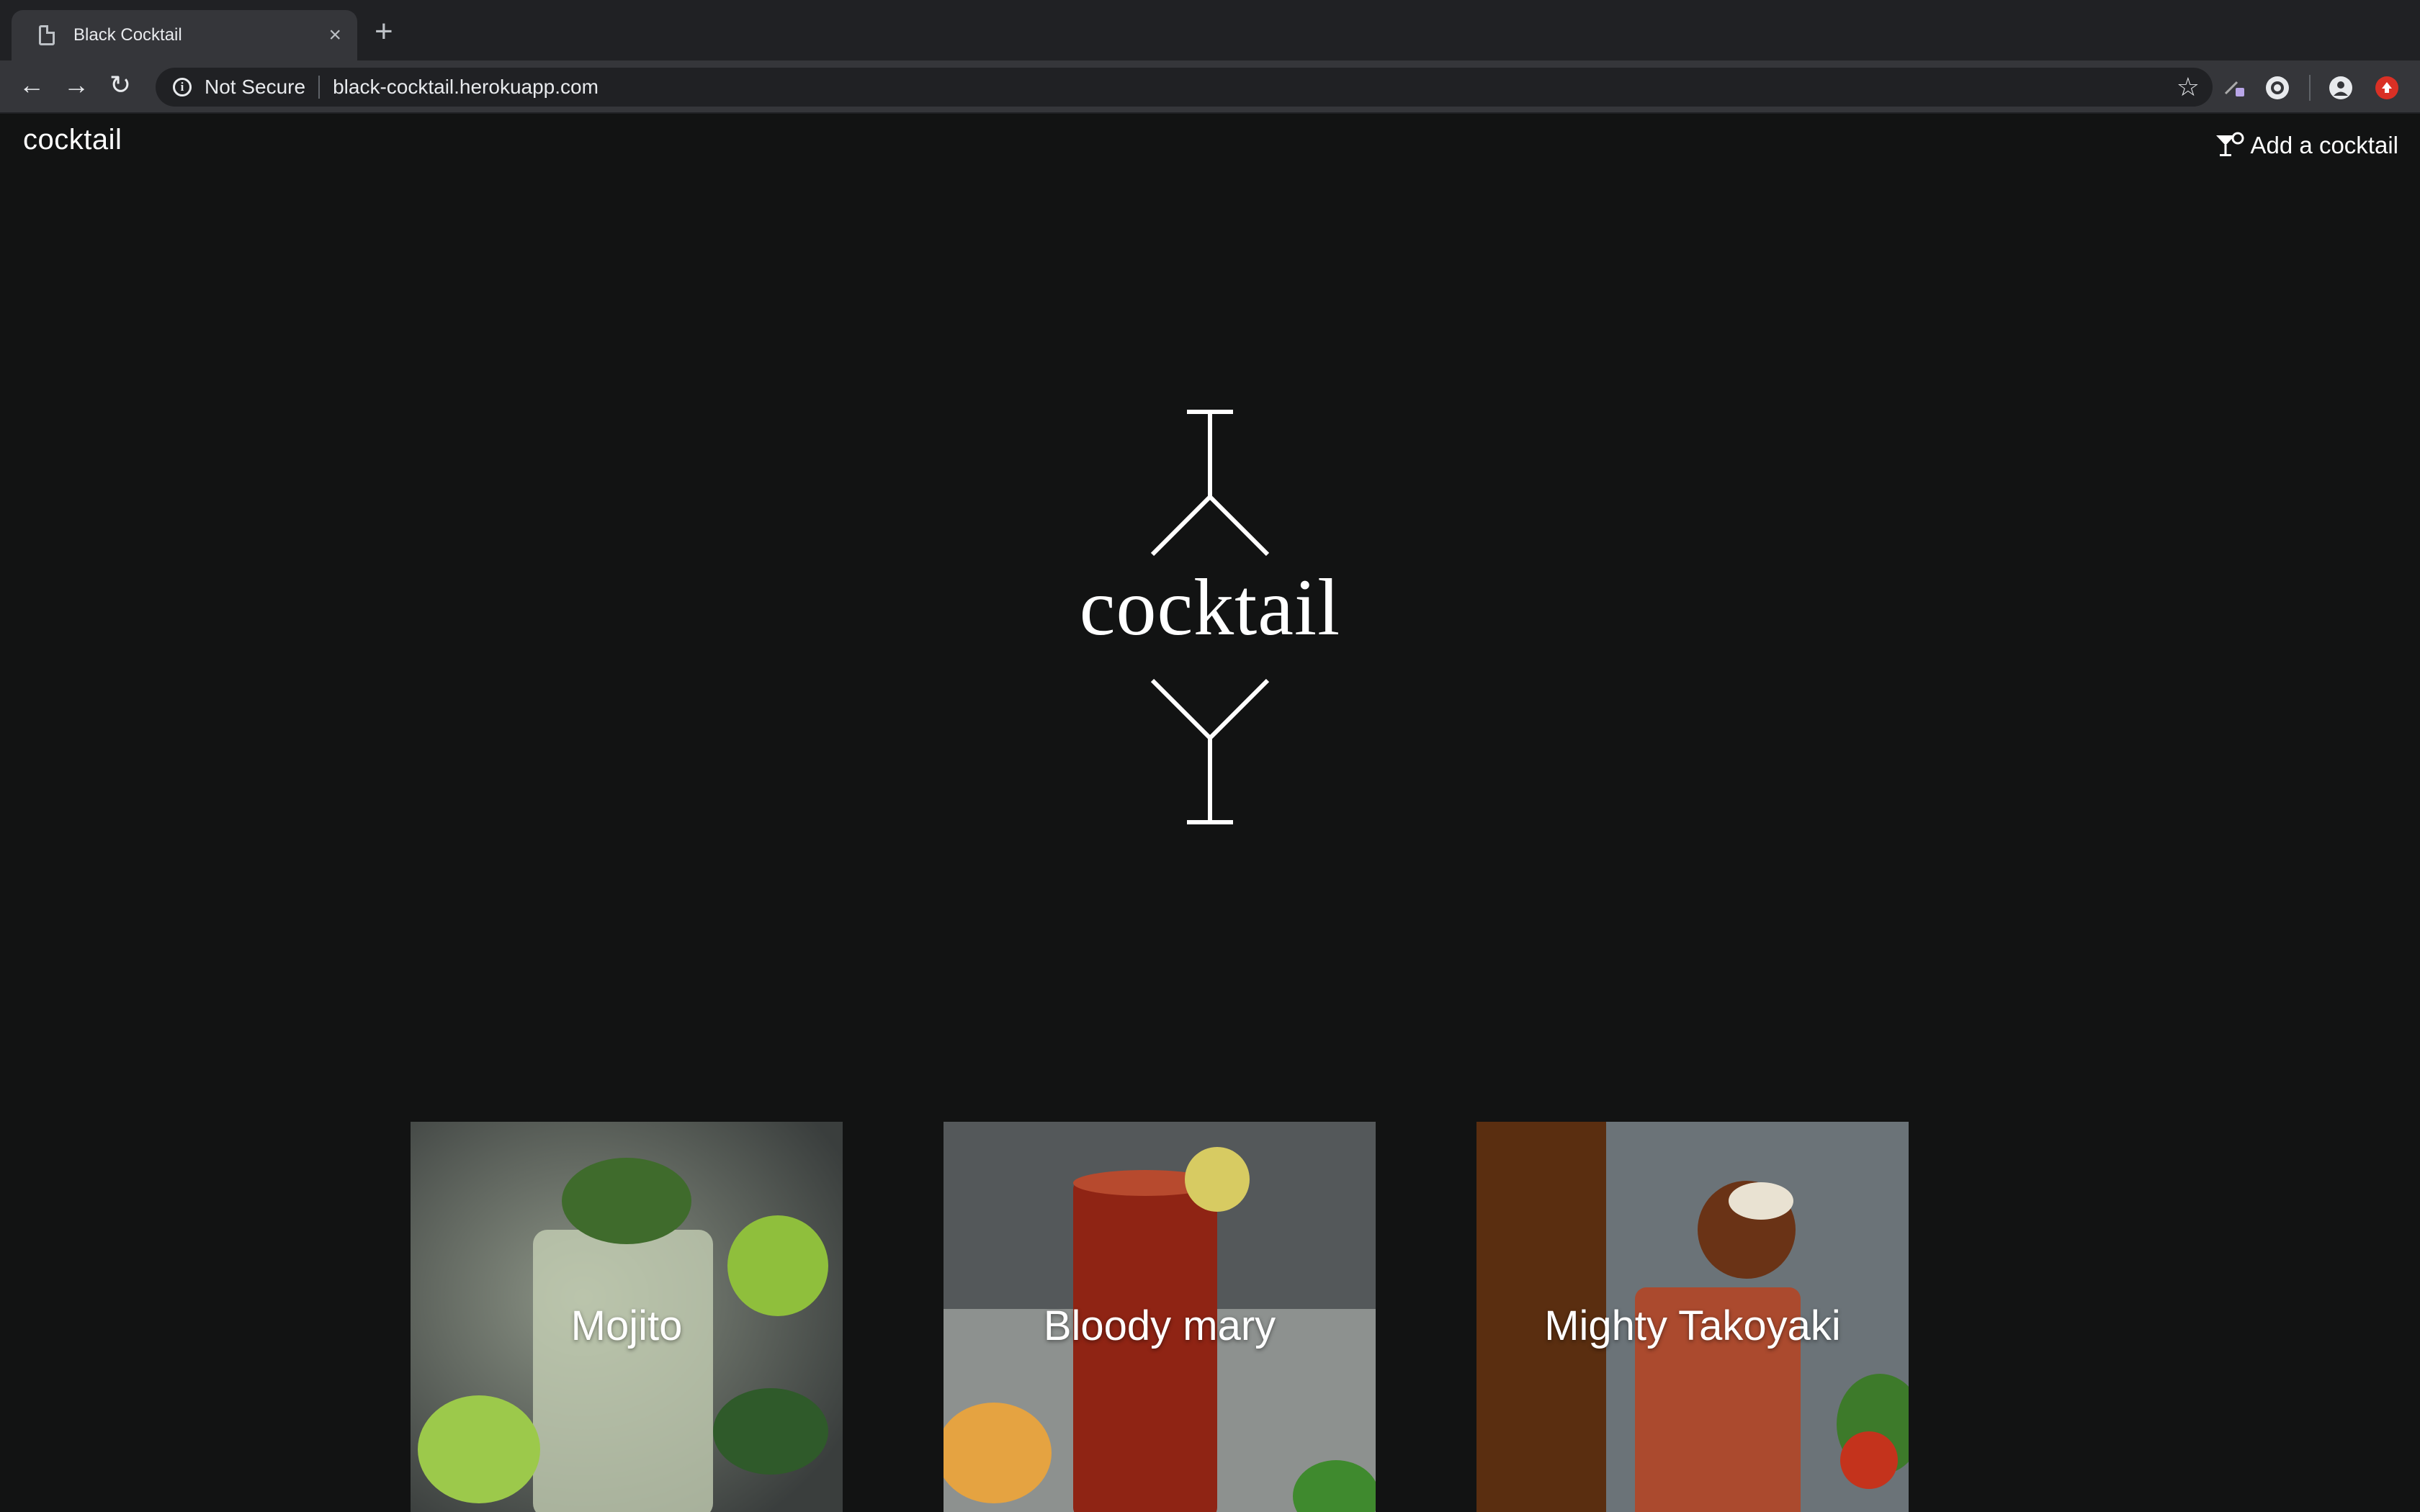 Image resolution: width=2420 pixels, height=1512 pixels. I want to click on hero-title: cocktail, so click(1210, 607).